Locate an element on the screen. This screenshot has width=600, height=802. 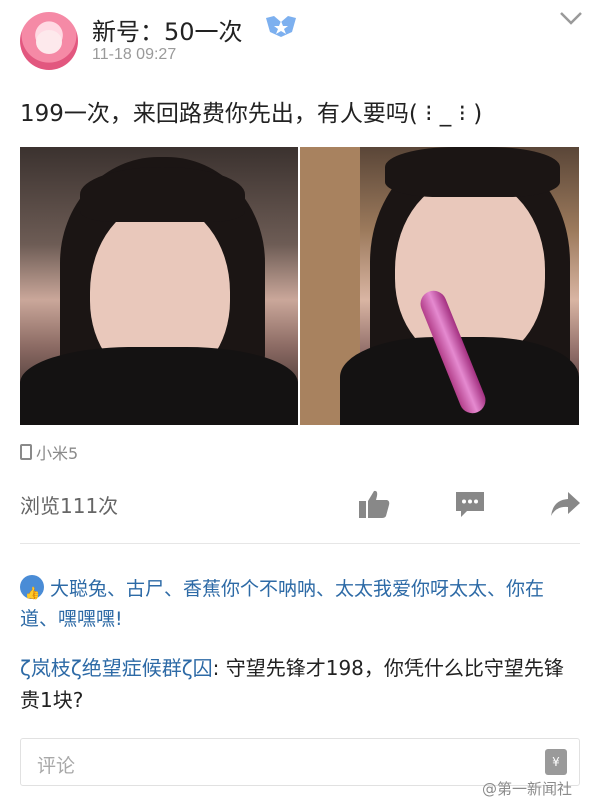
device-info: 小米5 is located at coordinates (49, 452).